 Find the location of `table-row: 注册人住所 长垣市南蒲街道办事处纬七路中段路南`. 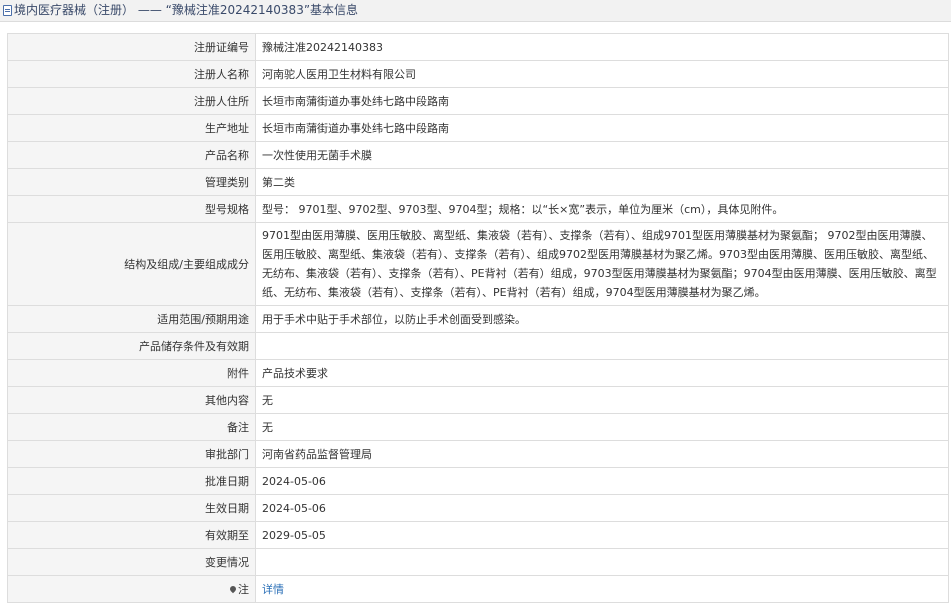

table-row: 注册人住所 长垣市南蒲街道办事处纬七路中段路南 is located at coordinates (478, 101).